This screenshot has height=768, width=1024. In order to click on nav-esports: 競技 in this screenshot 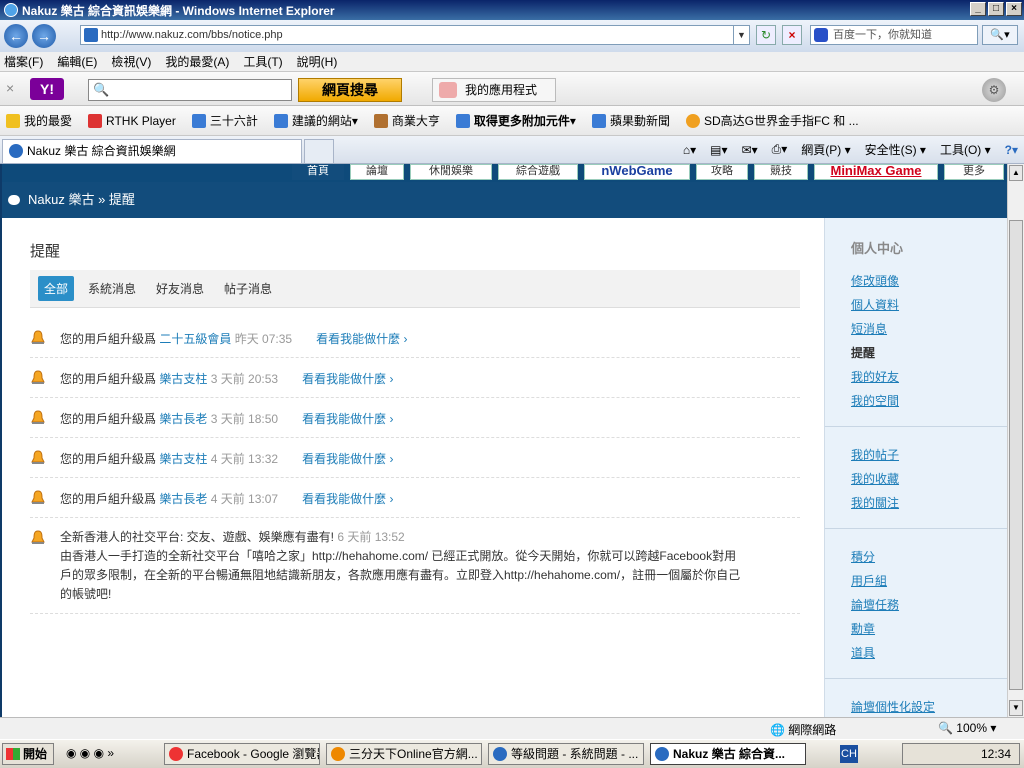, I will do `click(781, 172)`.